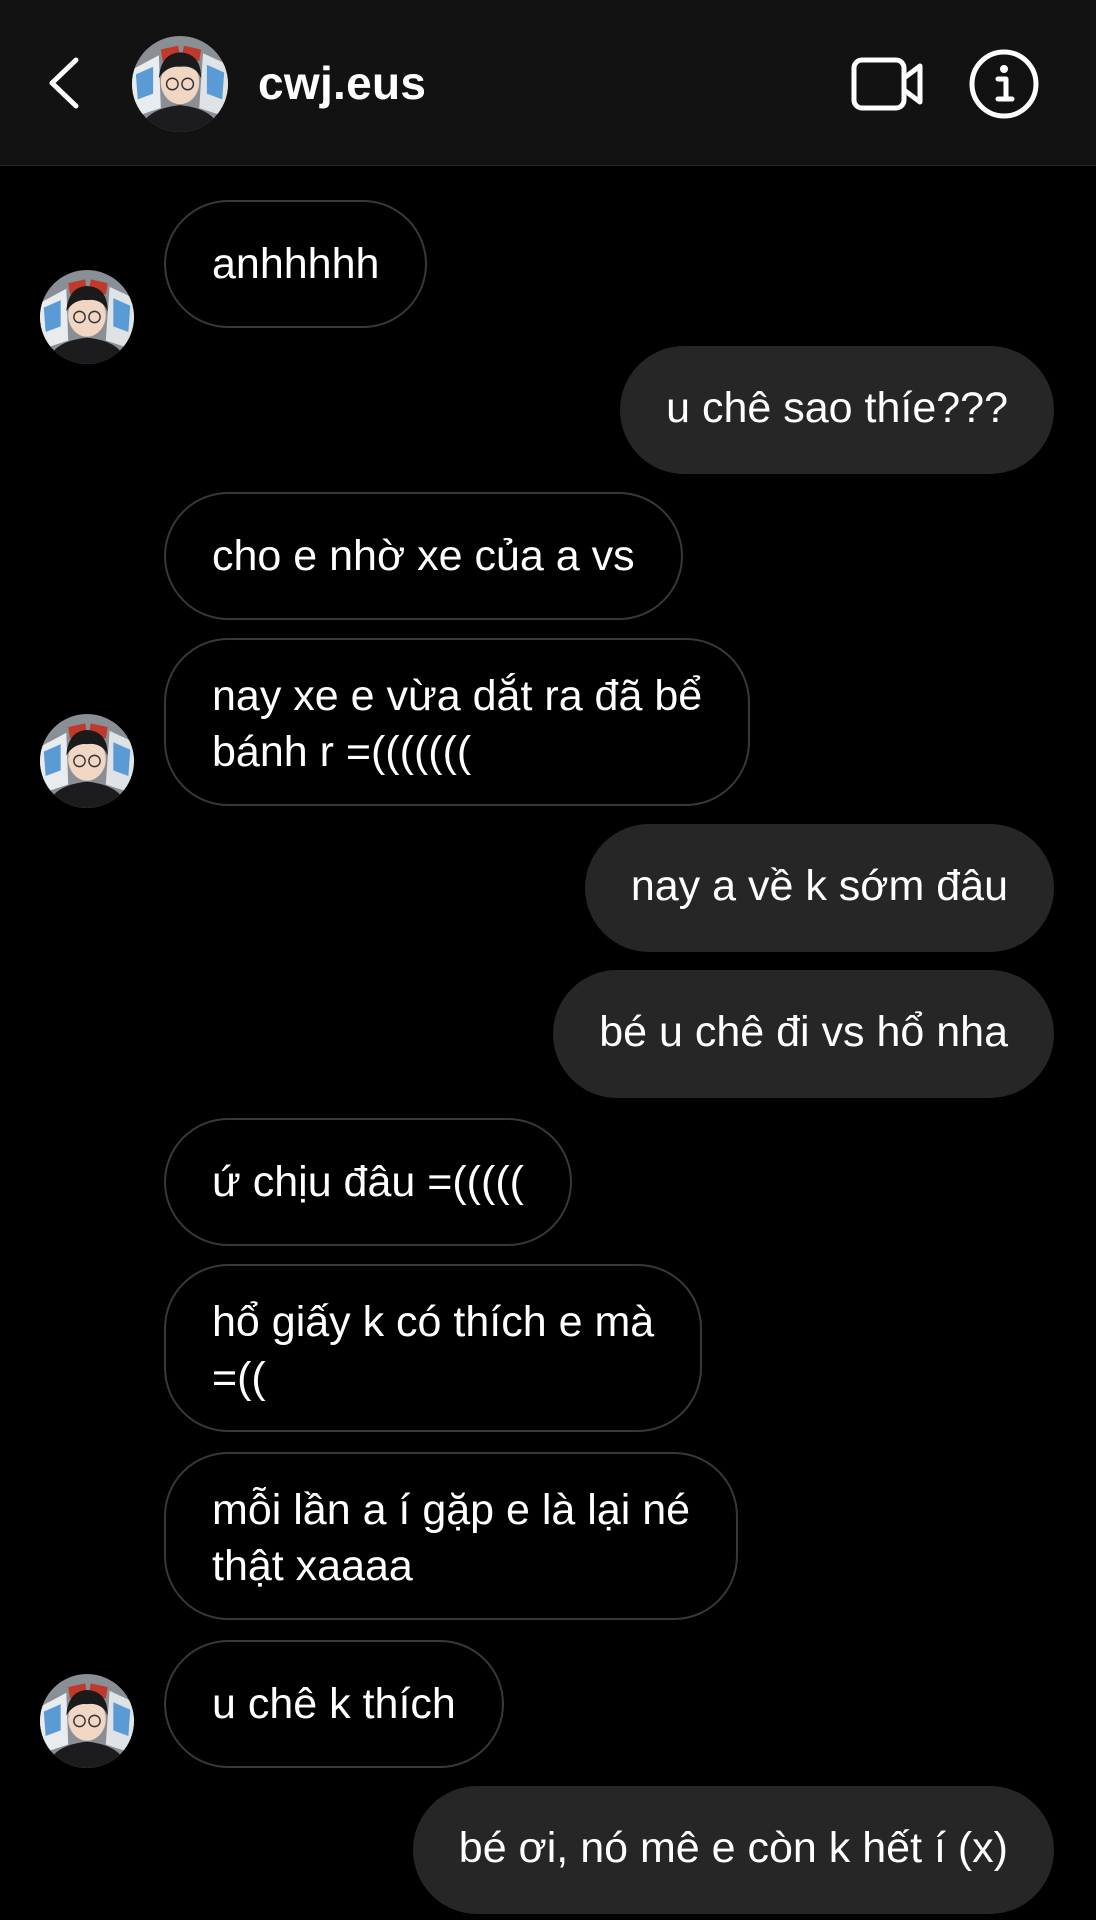 This screenshot has width=1096, height=1920. Describe the element at coordinates (180, 84) in the screenshot. I see `header-avatar` at that location.